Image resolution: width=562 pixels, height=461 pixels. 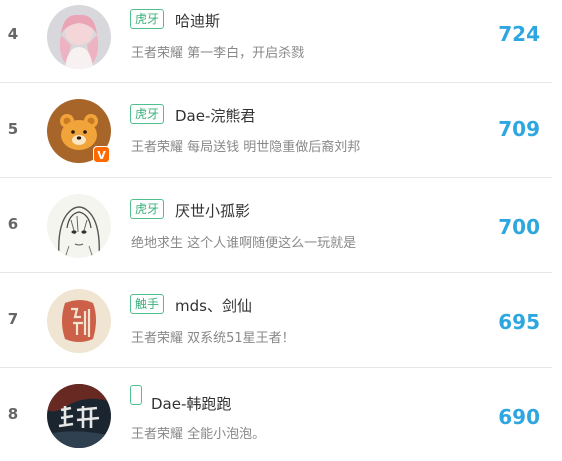 What do you see at coordinates (13, 129) in the screenshot?
I see `rank-number: 5` at bounding box center [13, 129].